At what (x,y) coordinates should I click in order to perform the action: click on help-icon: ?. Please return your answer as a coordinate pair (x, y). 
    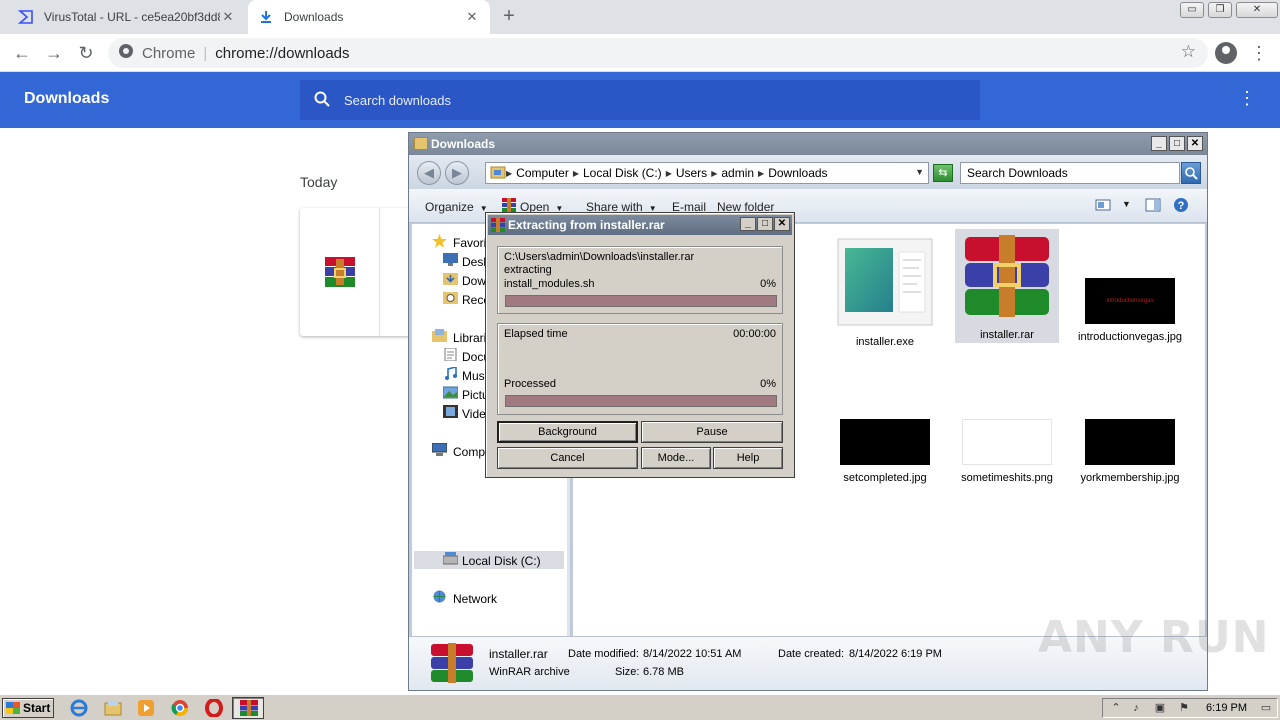
    Looking at the image, I should click on (1181, 205).